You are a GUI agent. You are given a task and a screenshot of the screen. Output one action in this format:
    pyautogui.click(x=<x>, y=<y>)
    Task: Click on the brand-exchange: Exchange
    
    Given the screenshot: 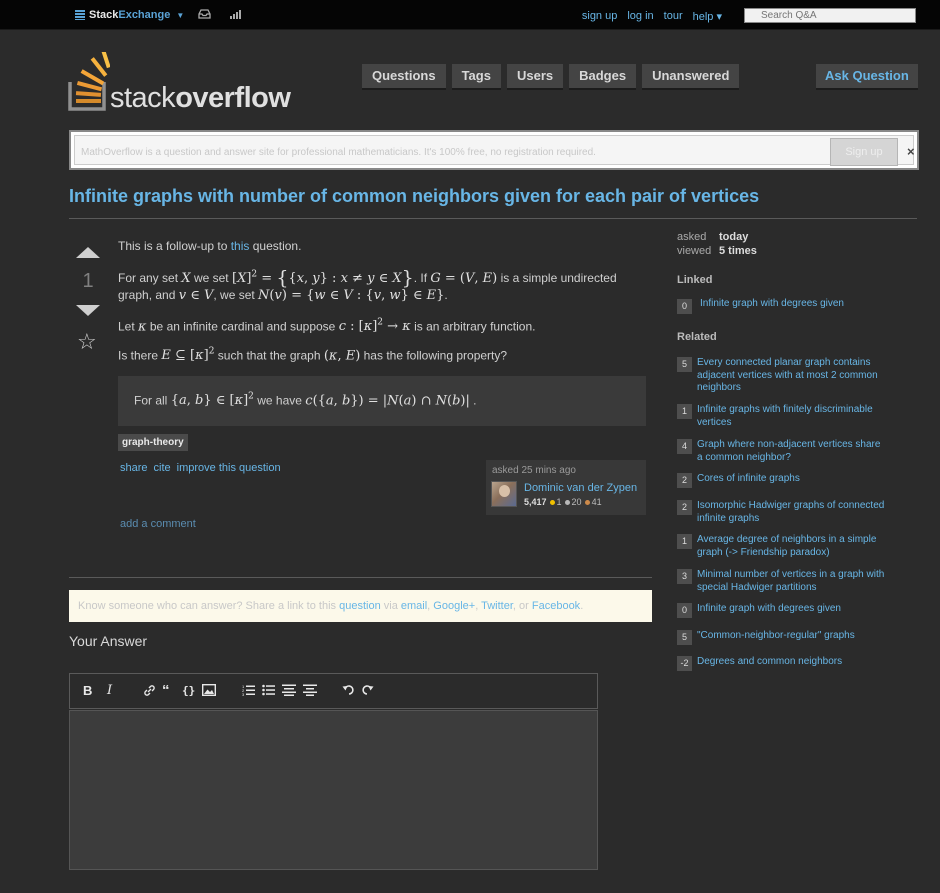 What is the action you would take?
    pyautogui.click(x=144, y=15)
    